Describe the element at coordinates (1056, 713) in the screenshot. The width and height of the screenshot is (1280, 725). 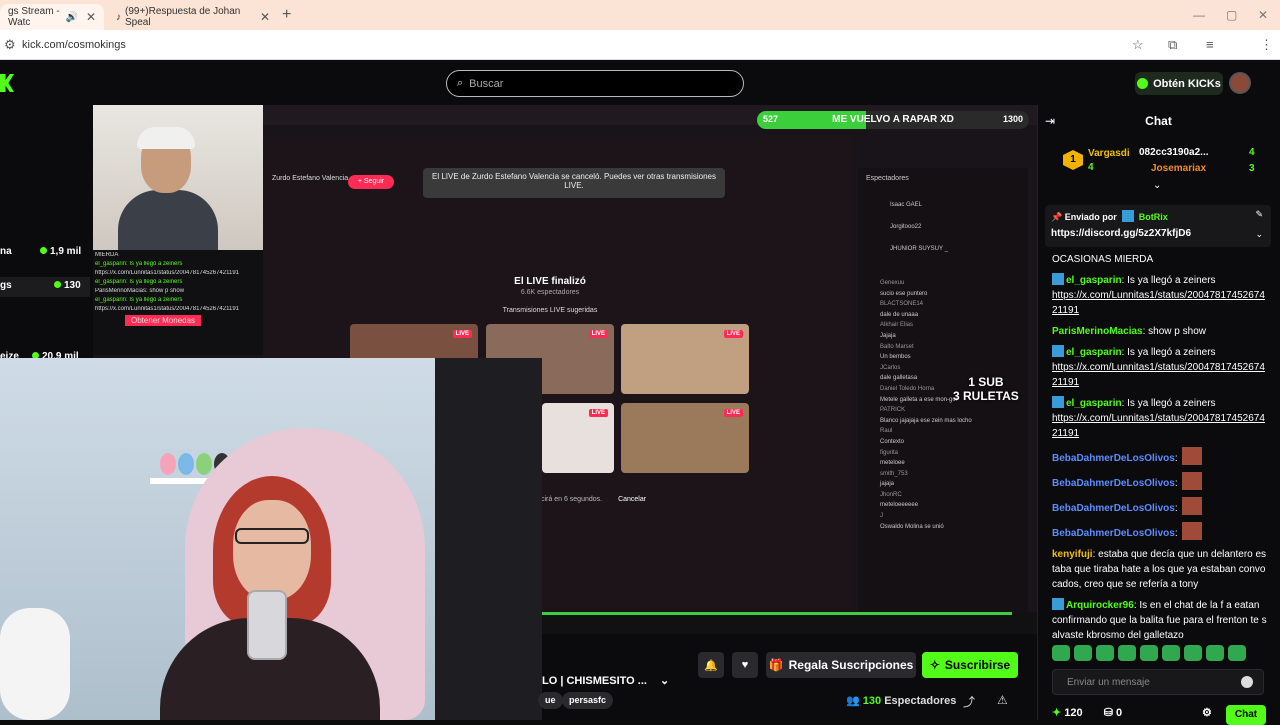
I see `points-icon: ✦` at that location.